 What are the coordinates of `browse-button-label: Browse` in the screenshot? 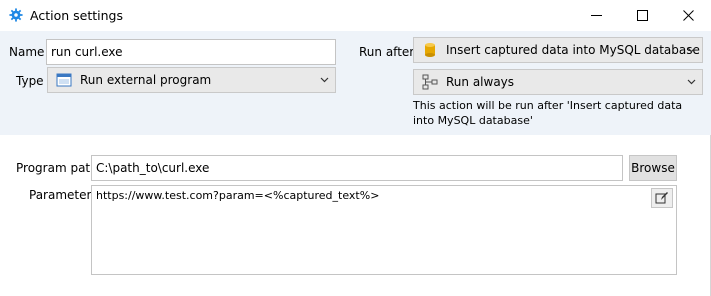 It's located at (653, 168).